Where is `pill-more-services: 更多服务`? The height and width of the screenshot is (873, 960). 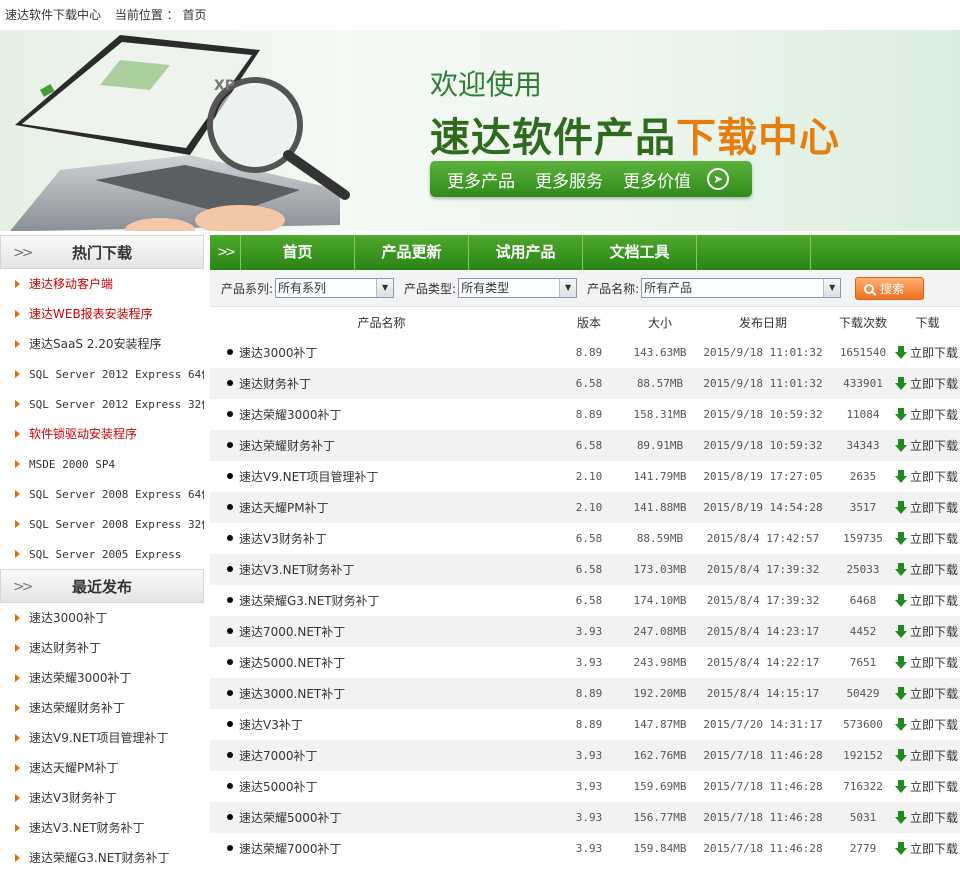 pill-more-services: 更多服务 is located at coordinates (569, 179).